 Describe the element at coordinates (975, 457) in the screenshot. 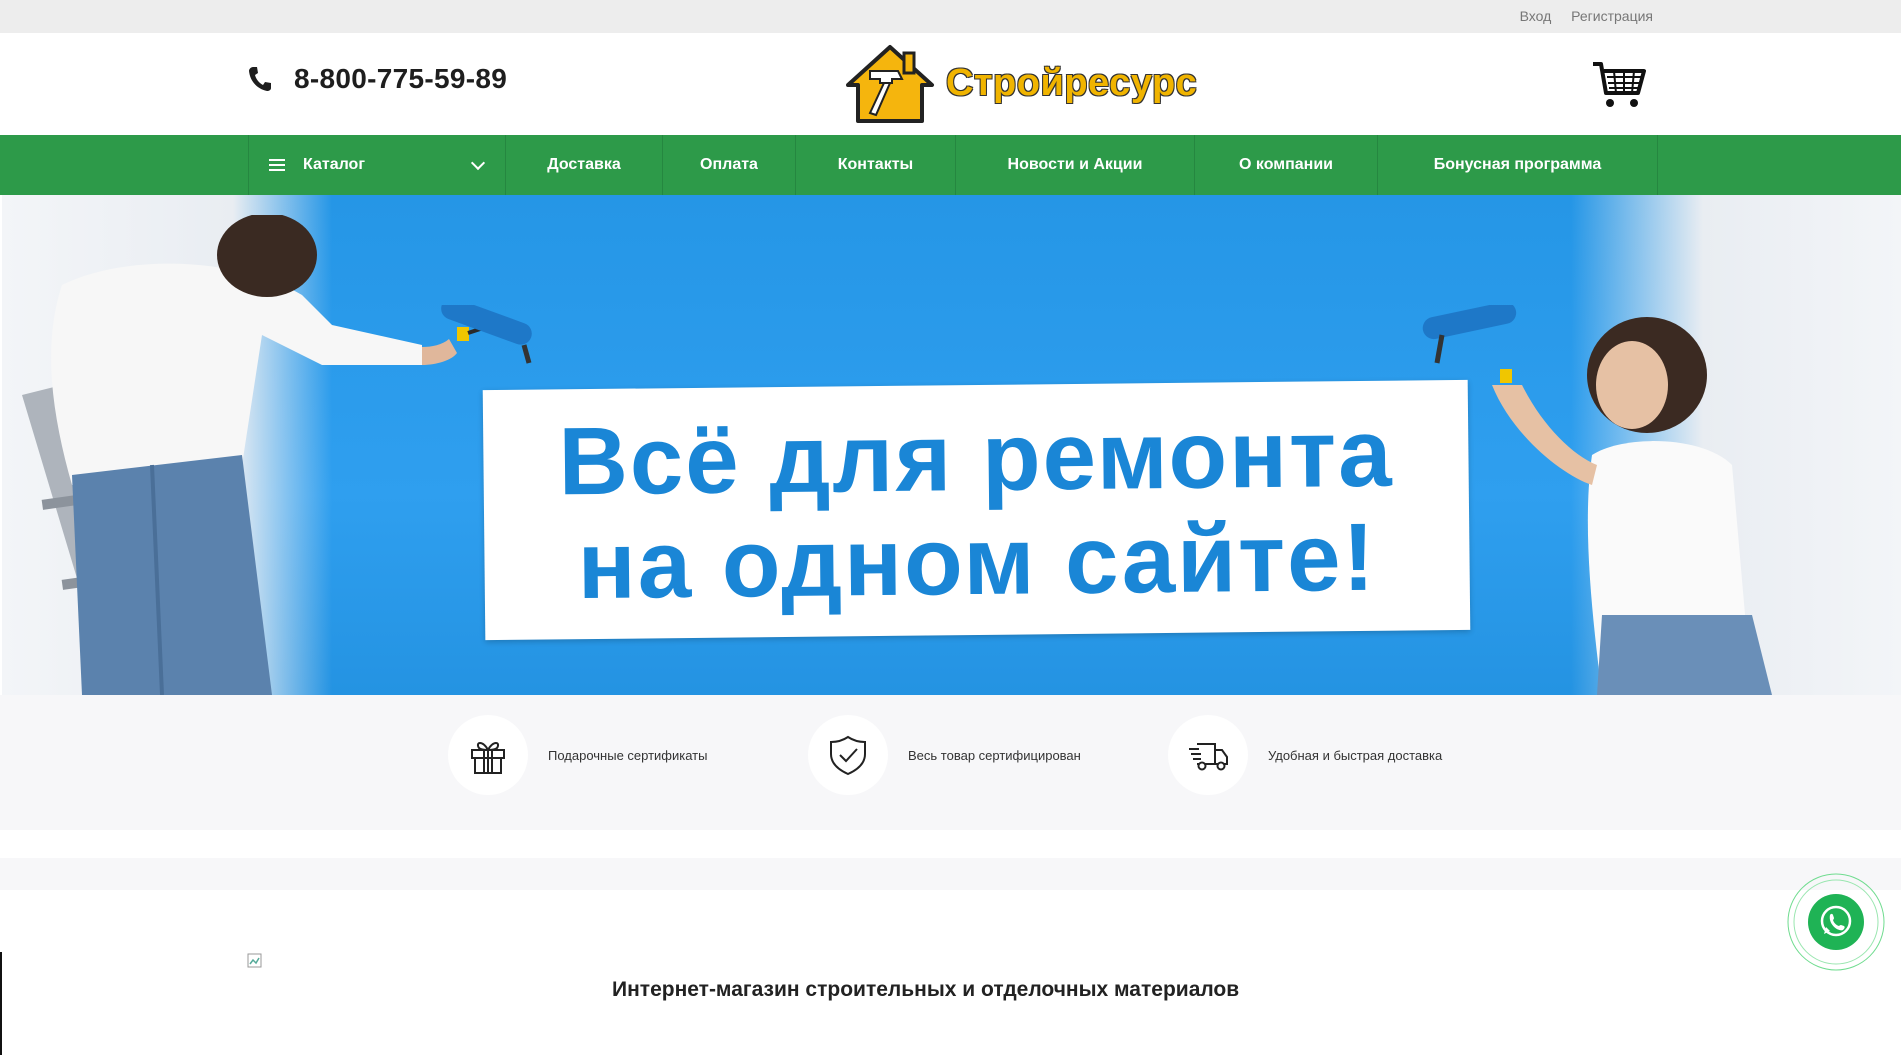

I see `banner-headline-line-1: Всё для ремонта` at that location.